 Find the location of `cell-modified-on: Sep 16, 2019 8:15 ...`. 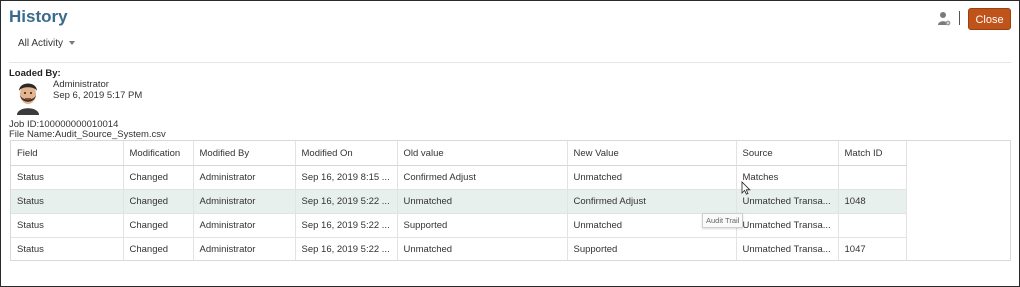

cell-modified-on: Sep 16, 2019 8:15 ... is located at coordinates (346, 177).